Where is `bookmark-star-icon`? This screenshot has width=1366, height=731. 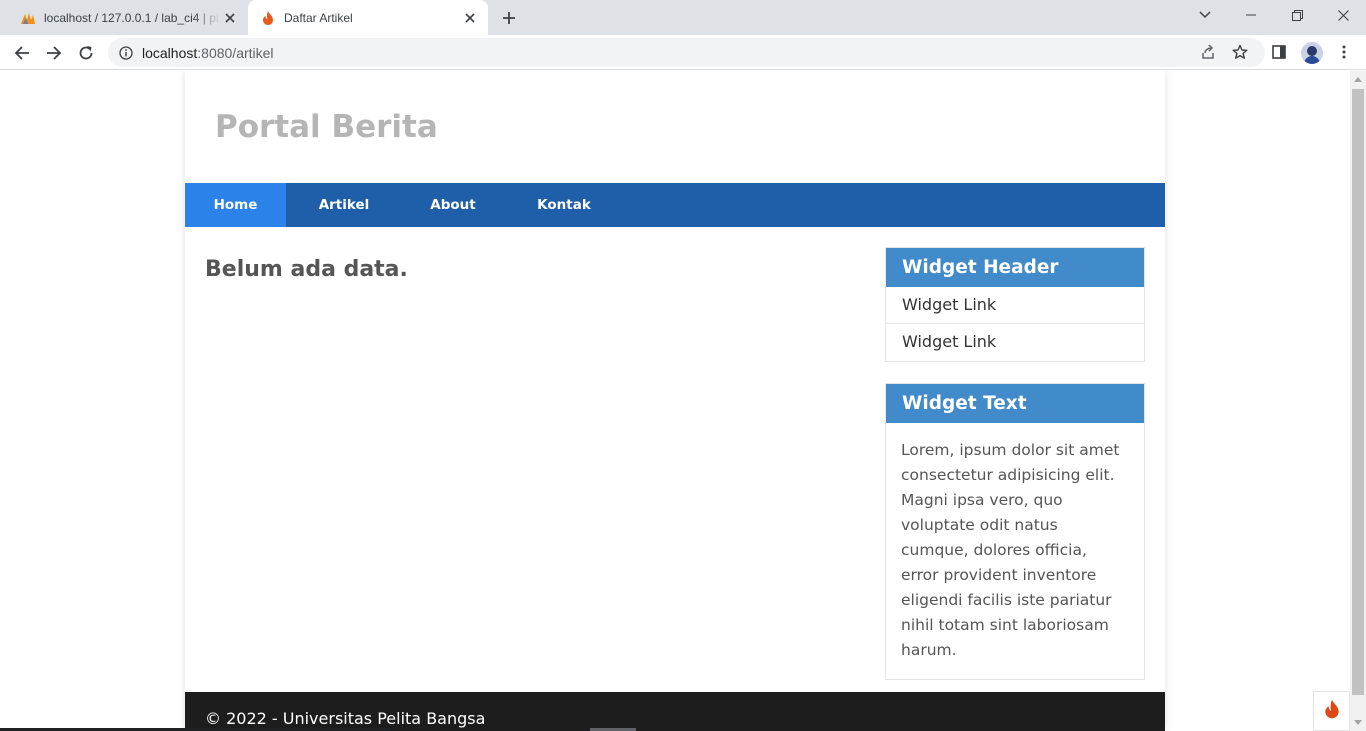
bookmark-star-icon is located at coordinates (1240, 52).